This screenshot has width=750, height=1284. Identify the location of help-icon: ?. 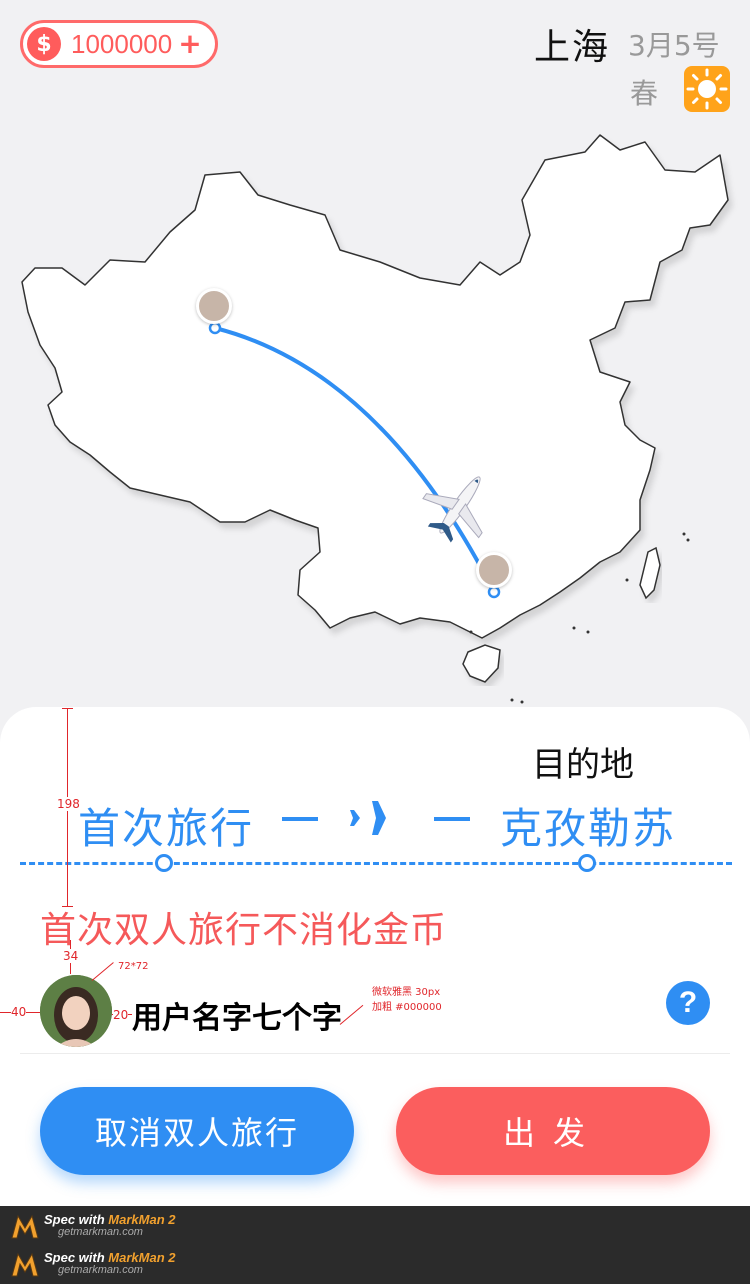
(688, 1003).